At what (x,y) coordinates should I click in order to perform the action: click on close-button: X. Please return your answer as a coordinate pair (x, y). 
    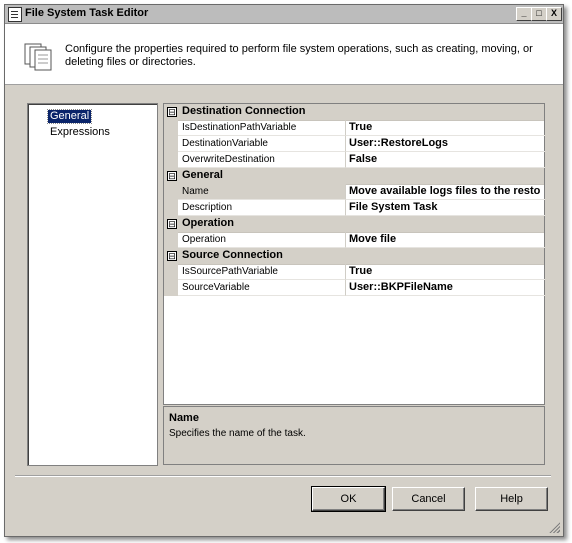
    Looking at the image, I should click on (554, 14).